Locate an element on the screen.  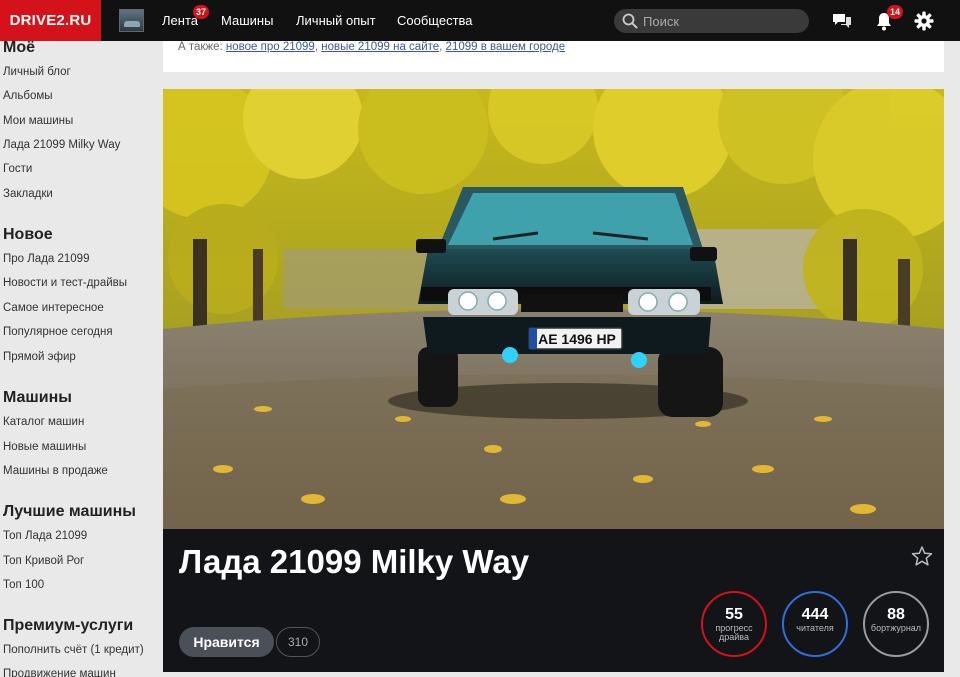
sidebar-item-bookmarks: Закладки is located at coordinates (28, 194).